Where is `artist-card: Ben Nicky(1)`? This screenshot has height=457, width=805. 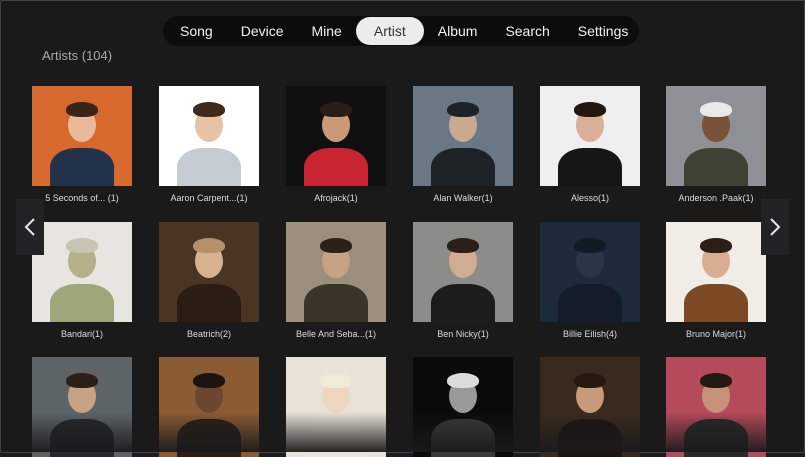
artist-card: Ben Nicky(1) is located at coordinates (463, 280).